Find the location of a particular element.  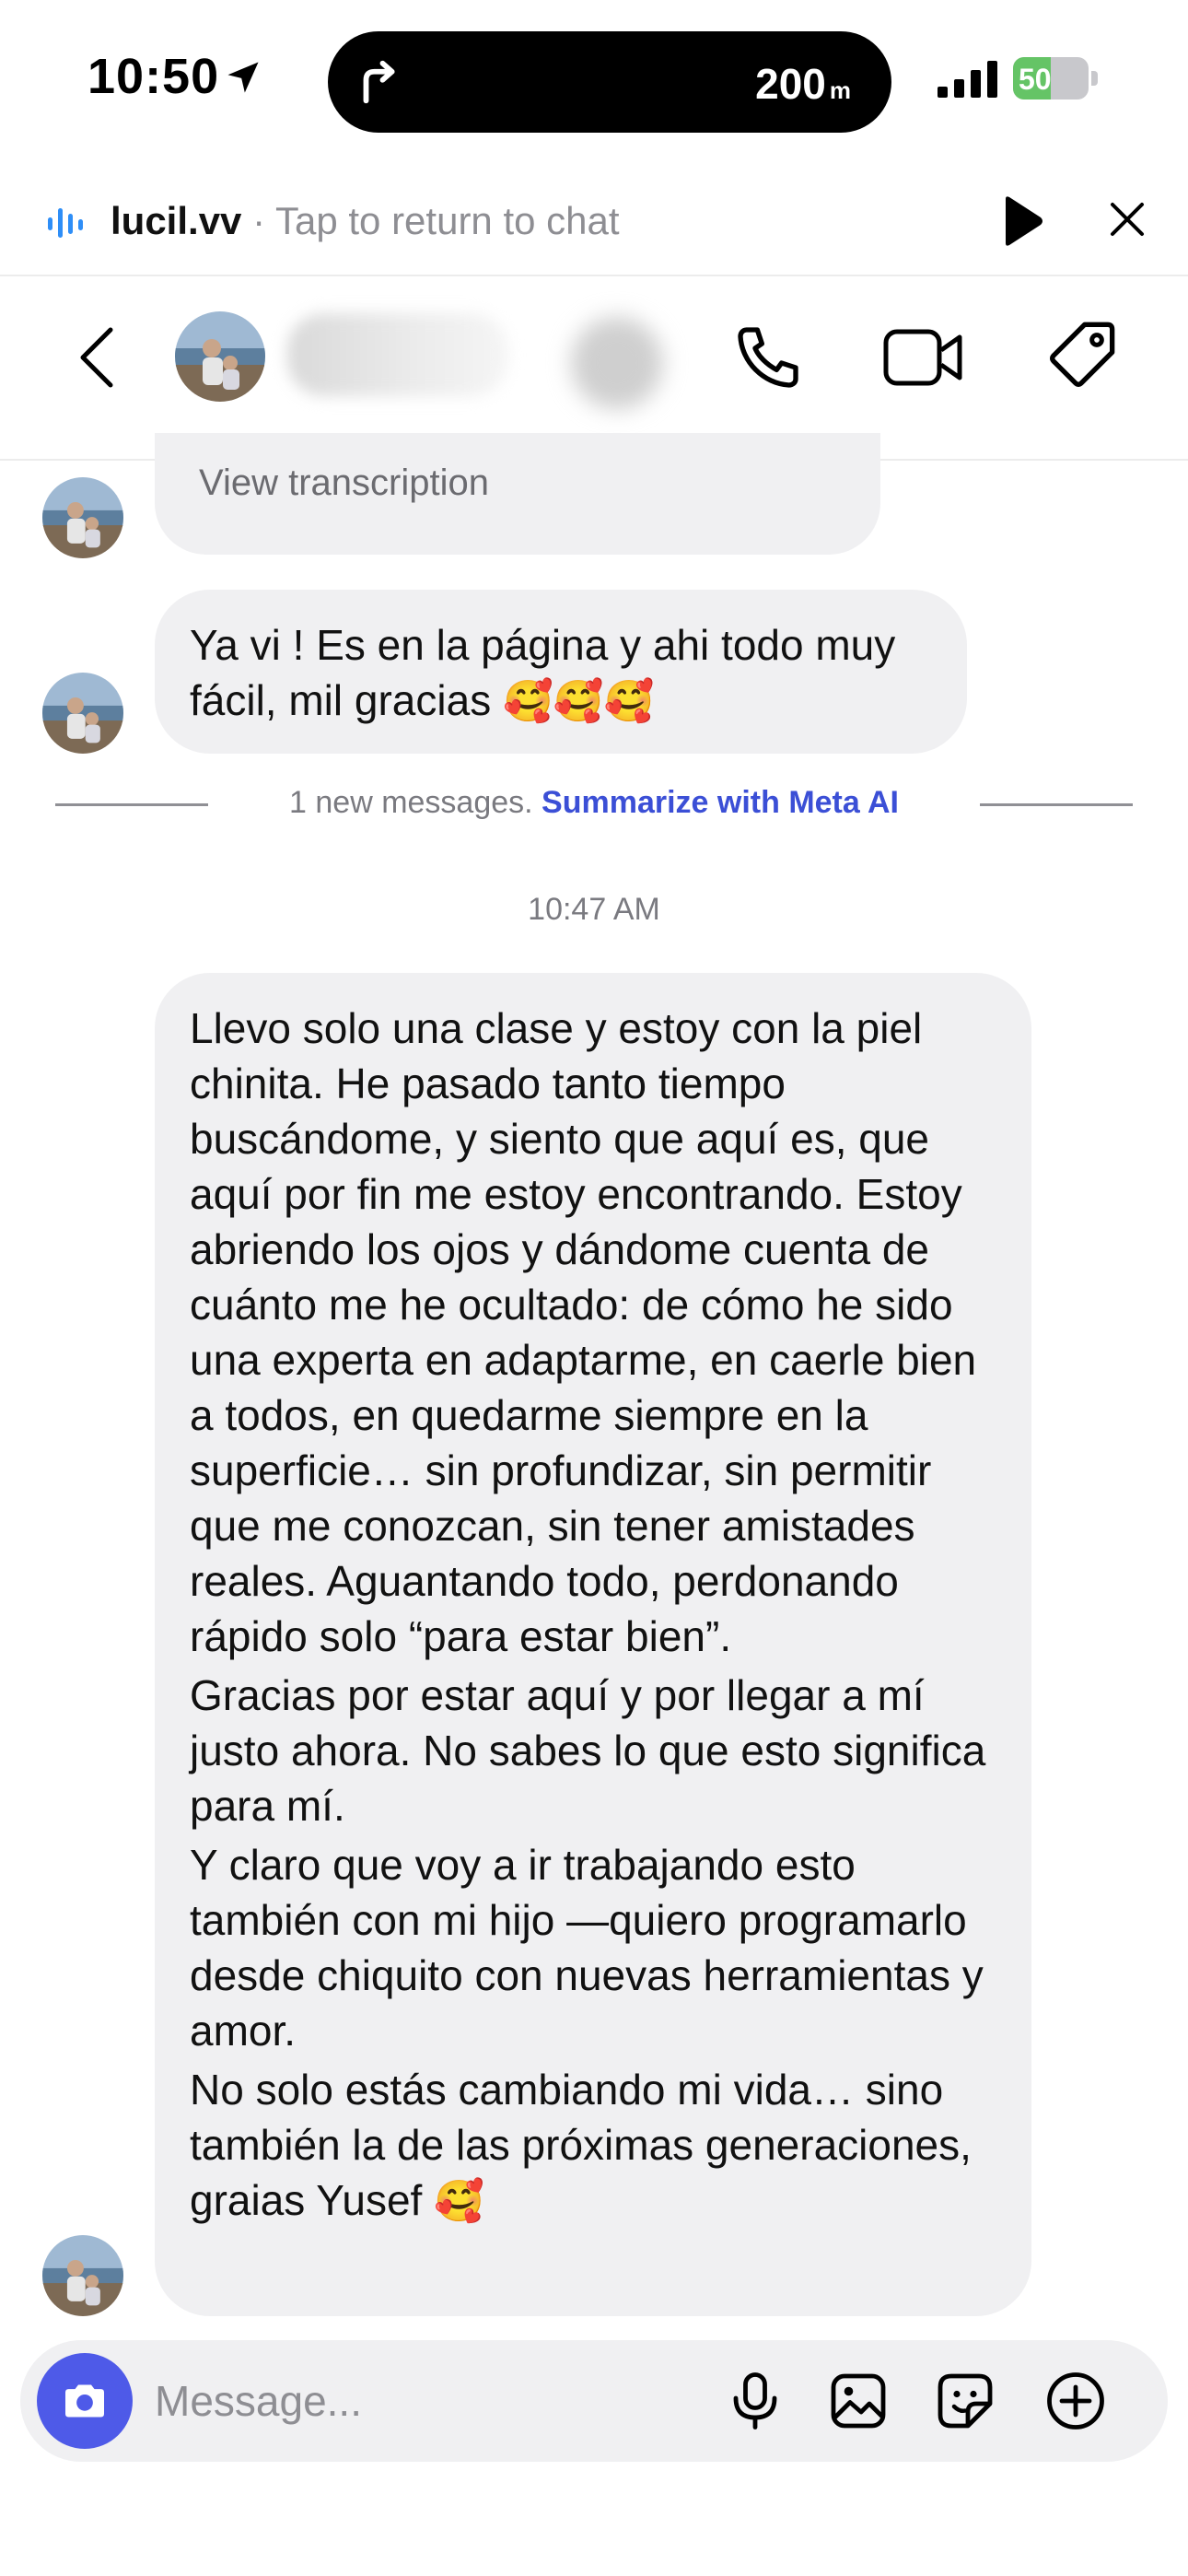

emoji: 🥰 is located at coordinates (459, 2201).